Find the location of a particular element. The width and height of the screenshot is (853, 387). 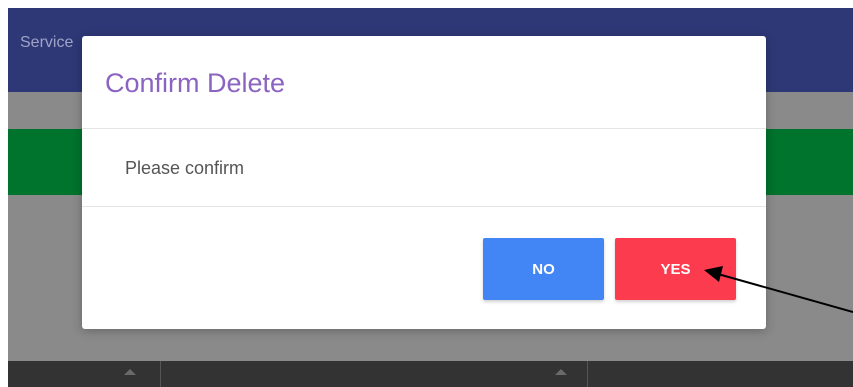

dialog-title: Confirm Delete is located at coordinates (195, 83).